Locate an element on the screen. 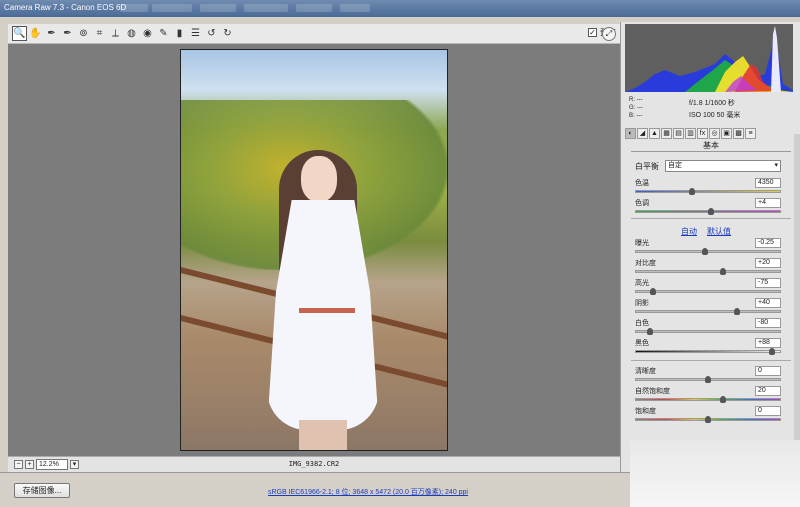 Image resolution: width=800 pixels, height=507 pixels. zoom-tool-icon: 🔍 is located at coordinates (19, 33).